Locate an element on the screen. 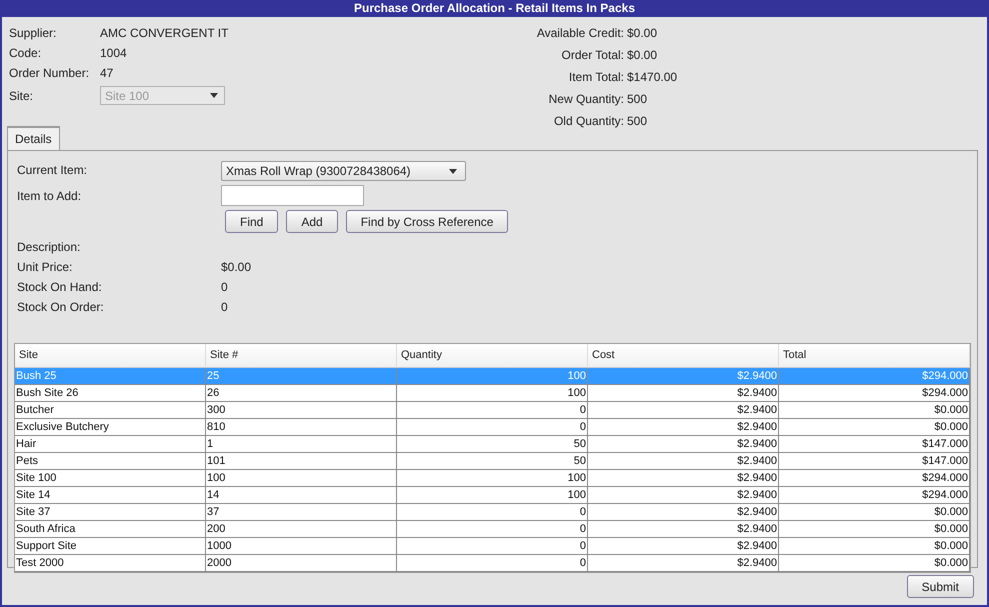 This screenshot has height=607, width=989. table-cell: 26 is located at coordinates (301, 393).